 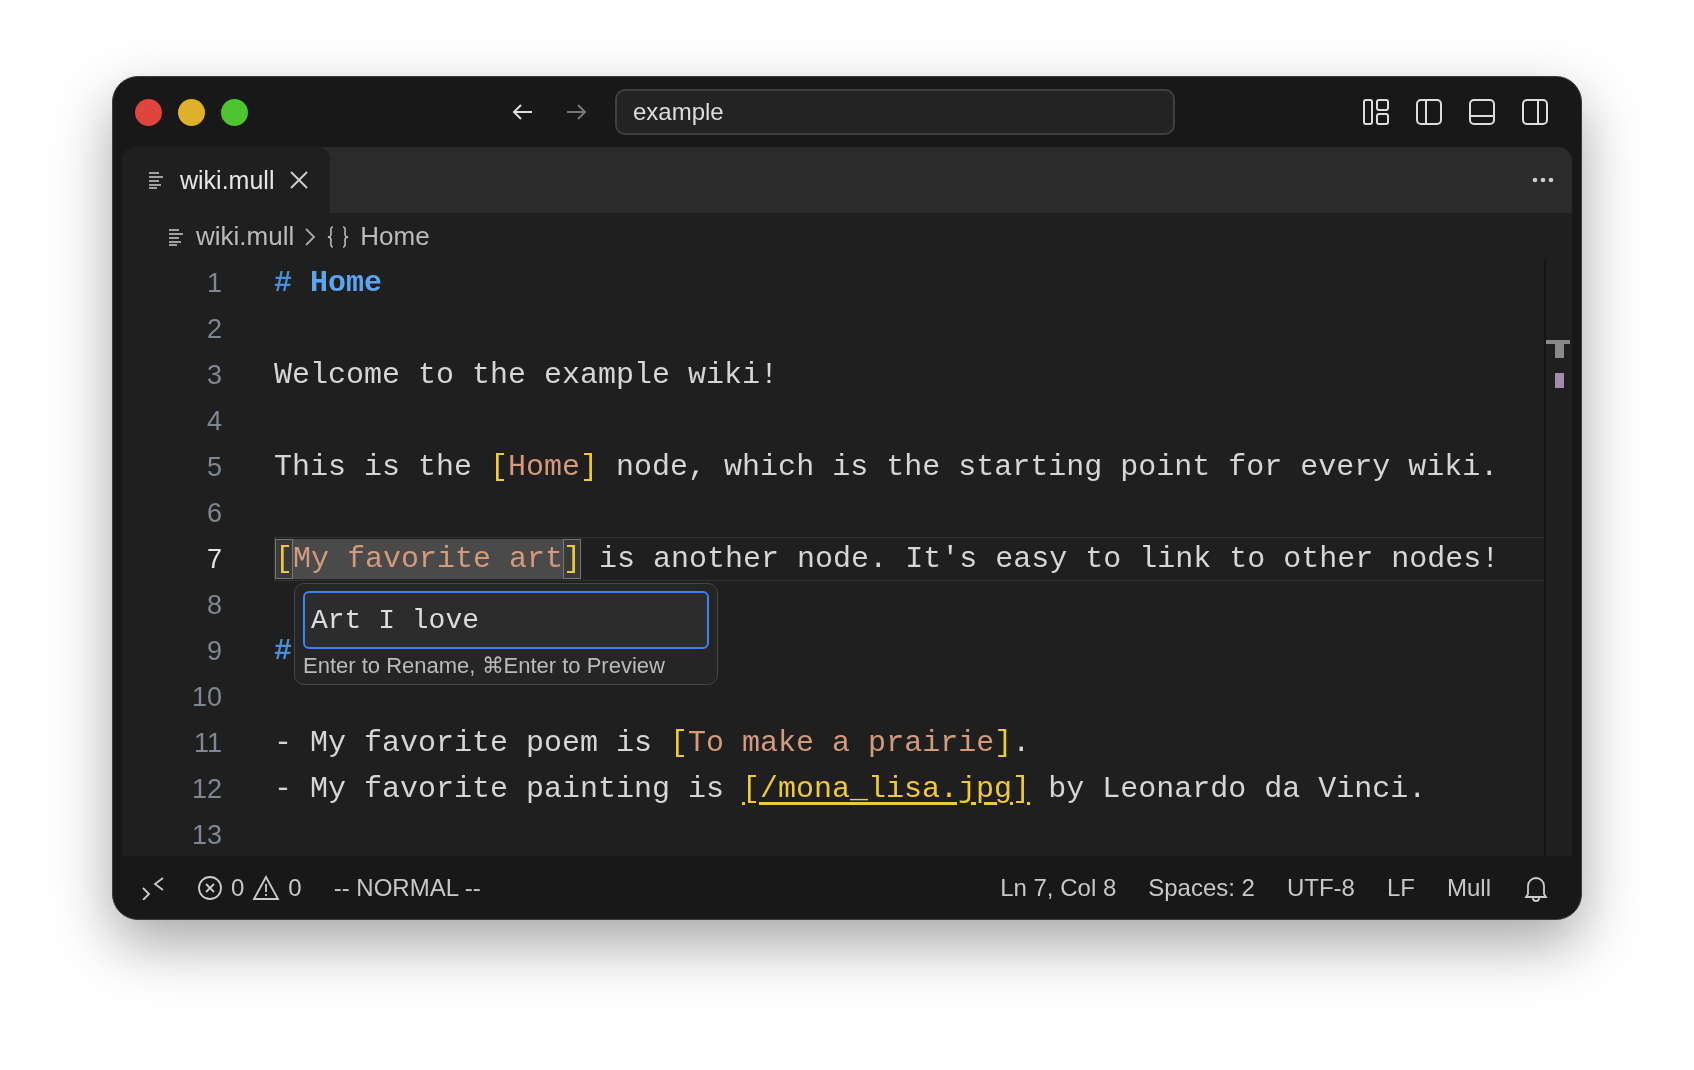 I want to click on rename-field: Art I love, so click(x=506, y=620).